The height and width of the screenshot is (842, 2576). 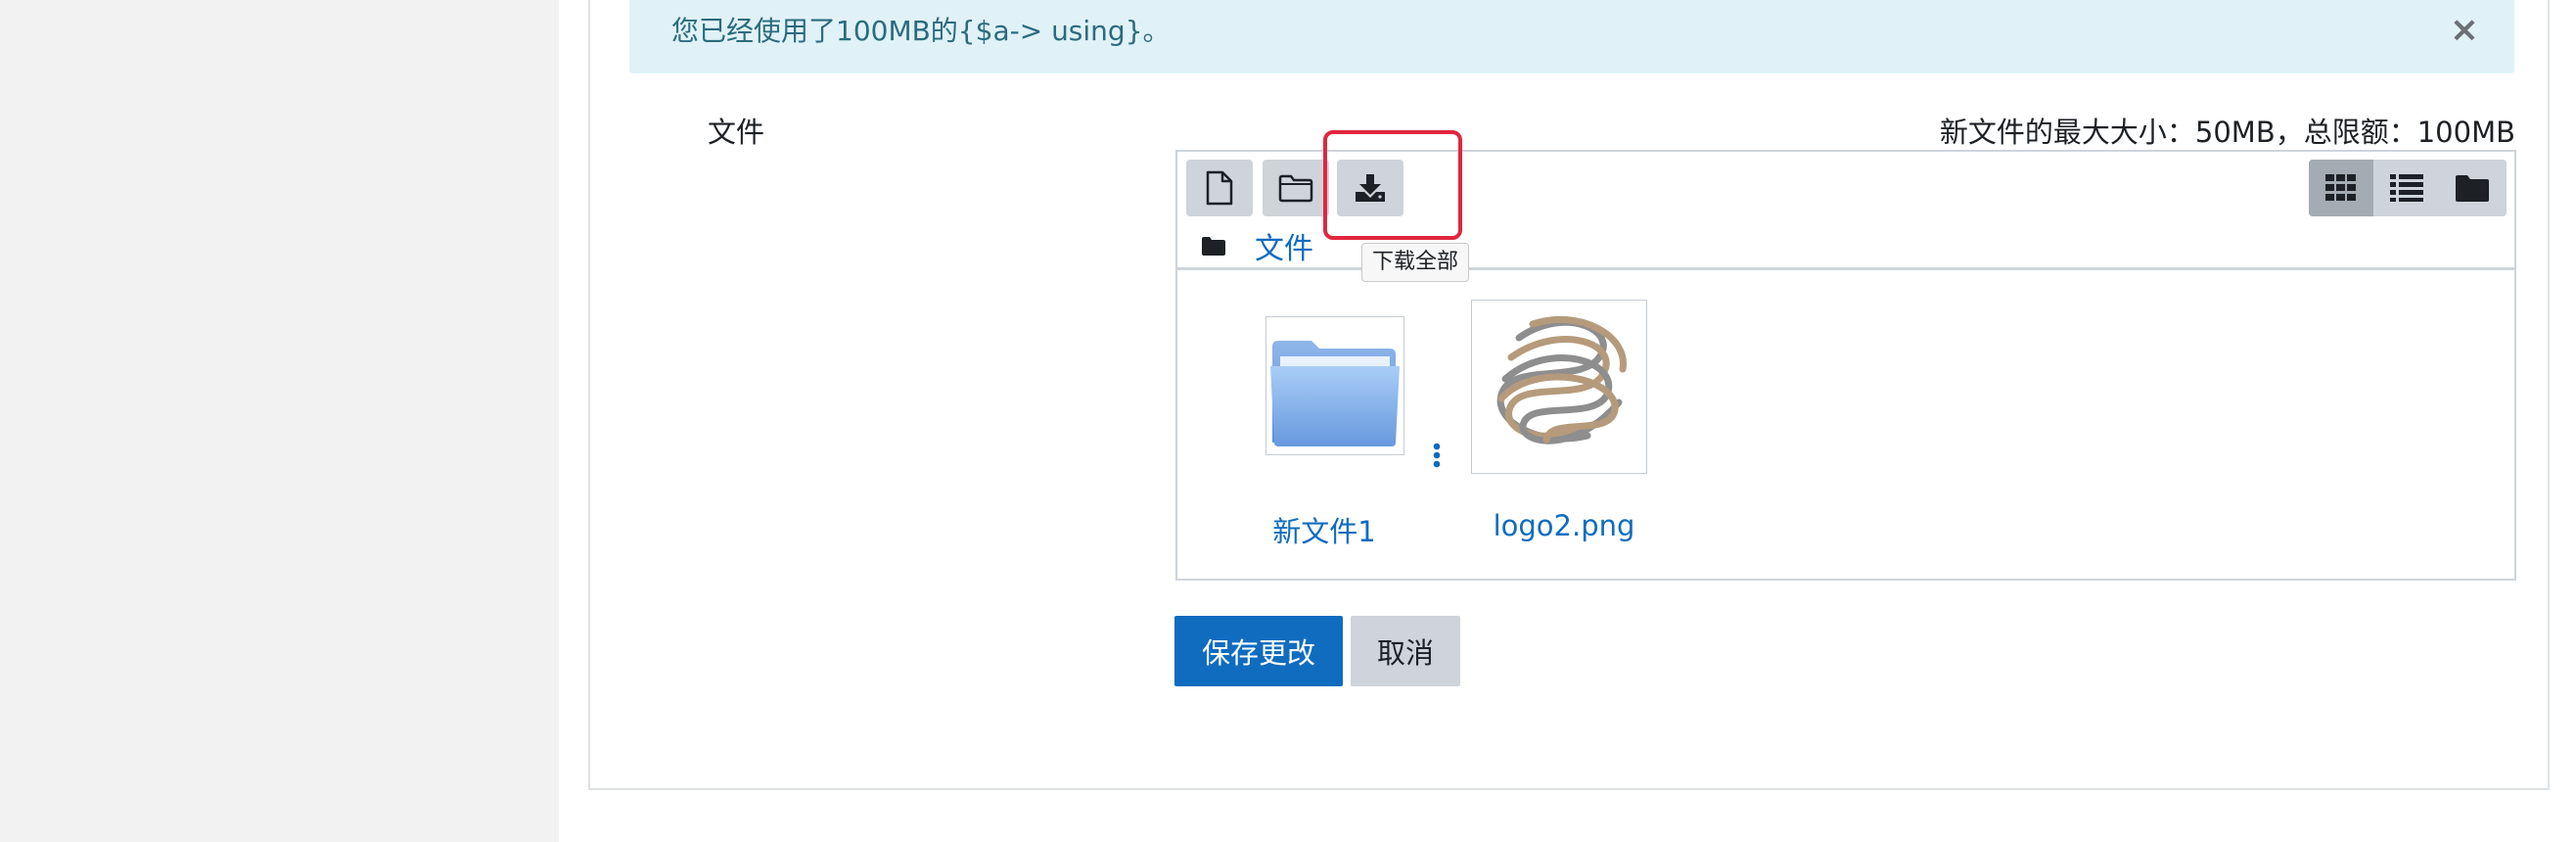 I want to click on folder-thumbnail, so click(x=1353, y=392).